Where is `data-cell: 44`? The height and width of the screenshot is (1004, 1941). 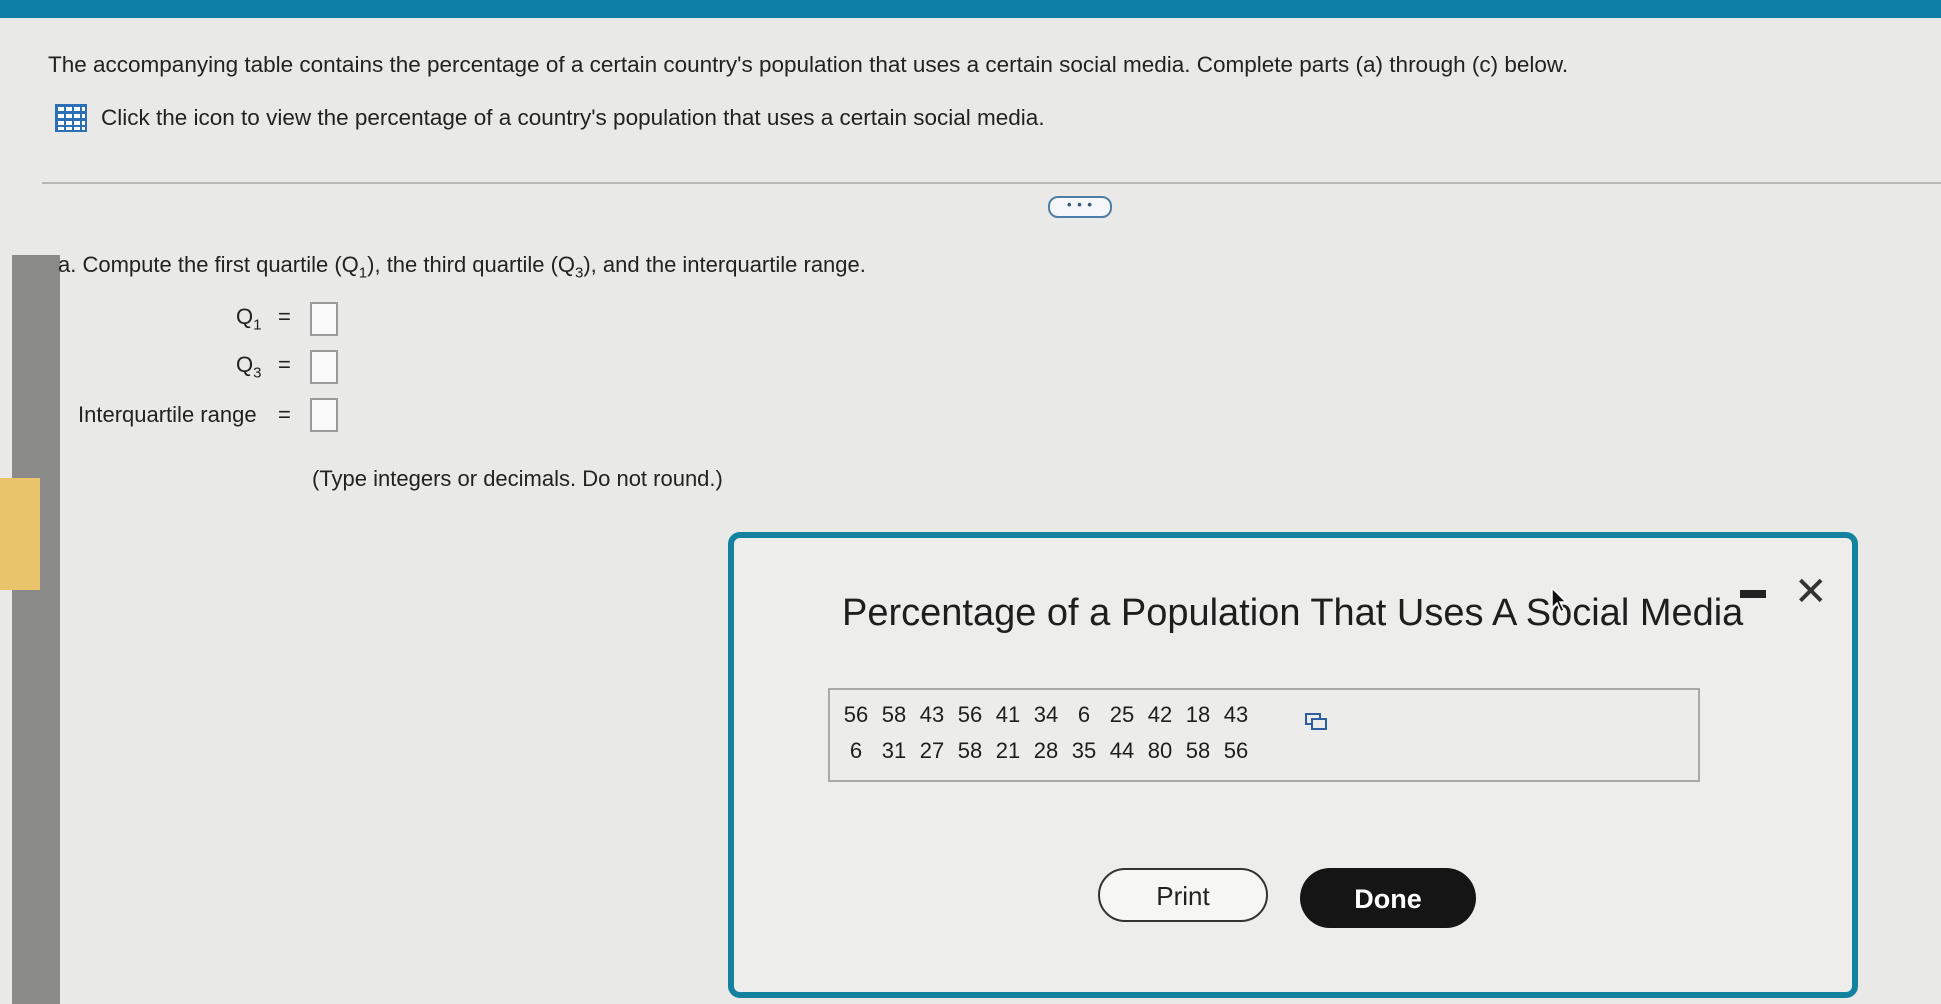 data-cell: 44 is located at coordinates (1122, 750).